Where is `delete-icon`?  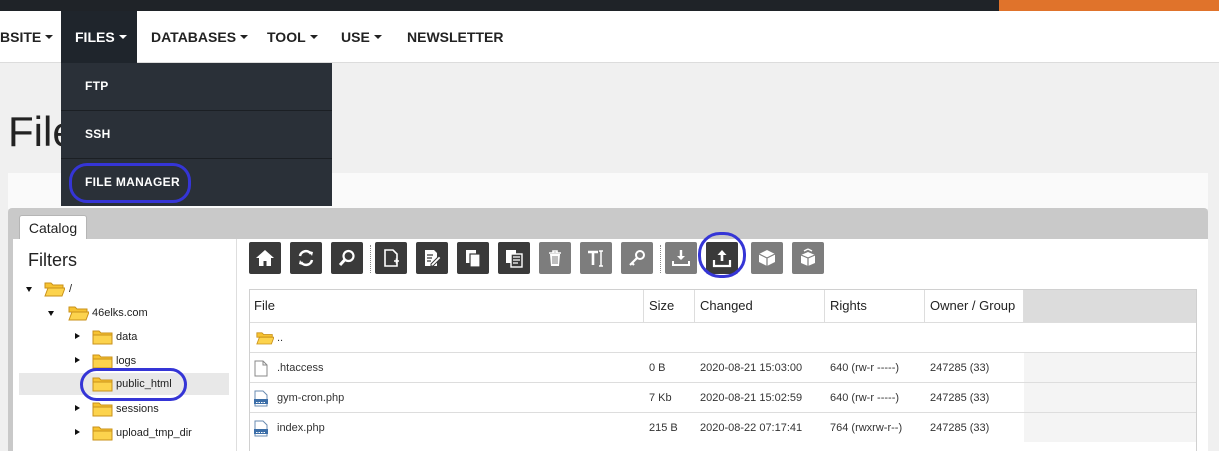 delete-icon is located at coordinates (555, 258).